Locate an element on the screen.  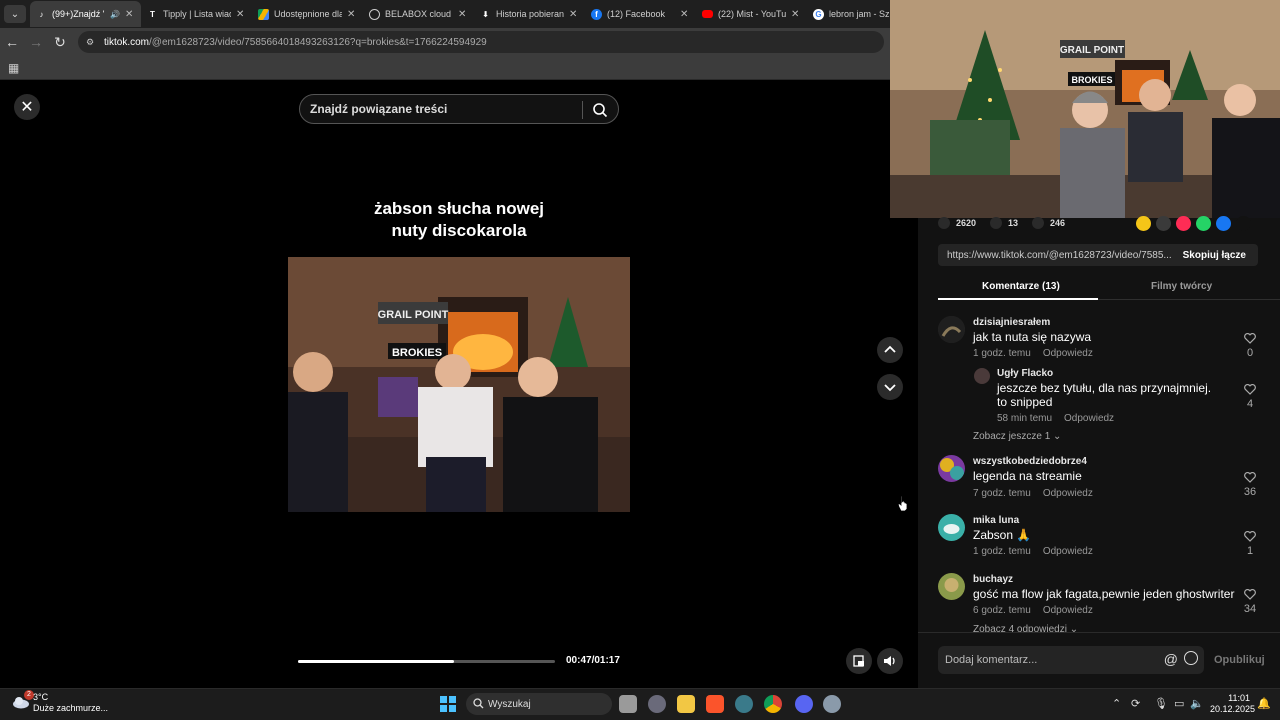
emoji-icon is located at coordinates (1191, 658).